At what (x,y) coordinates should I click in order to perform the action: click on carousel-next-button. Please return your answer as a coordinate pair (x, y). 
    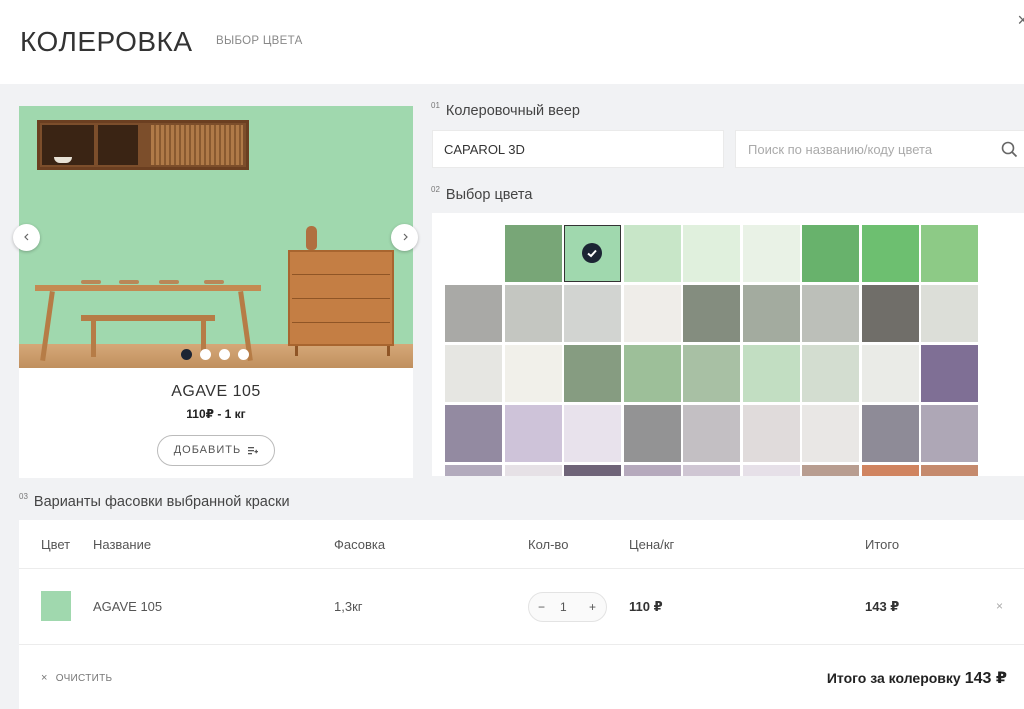
    Looking at the image, I should click on (404, 237).